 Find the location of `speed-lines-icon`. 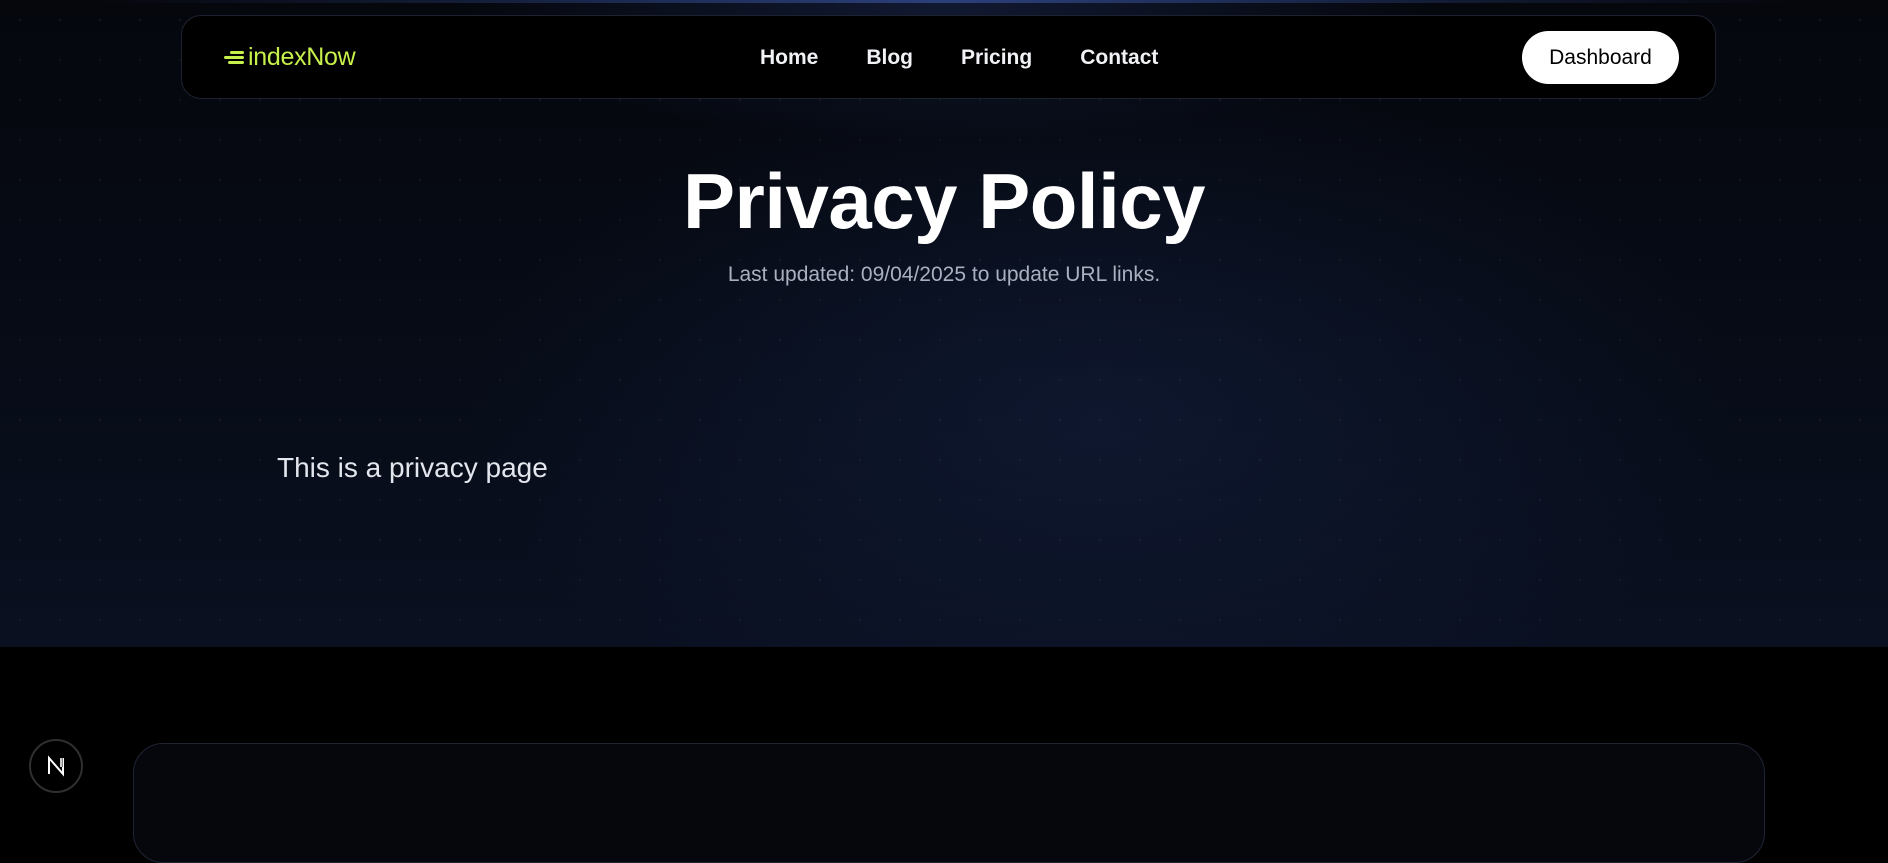

speed-lines-icon is located at coordinates (235, 57).